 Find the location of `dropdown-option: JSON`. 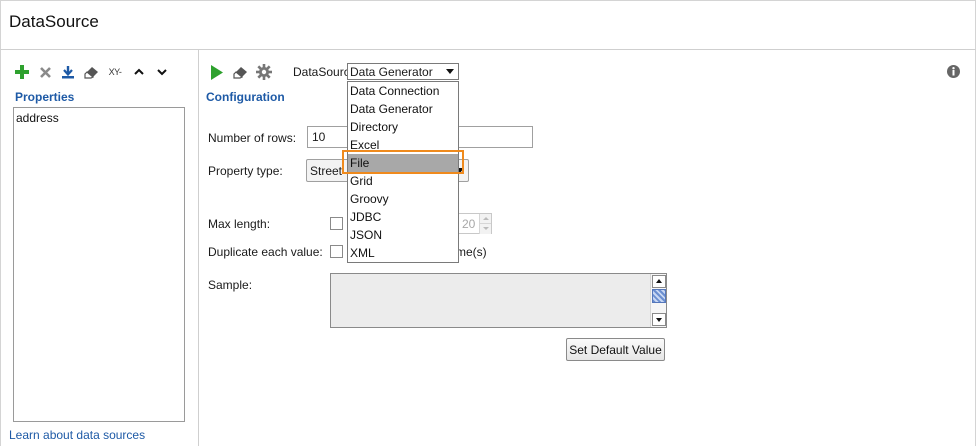

dropdown-option: JSON is located at coordinates (403, 235).